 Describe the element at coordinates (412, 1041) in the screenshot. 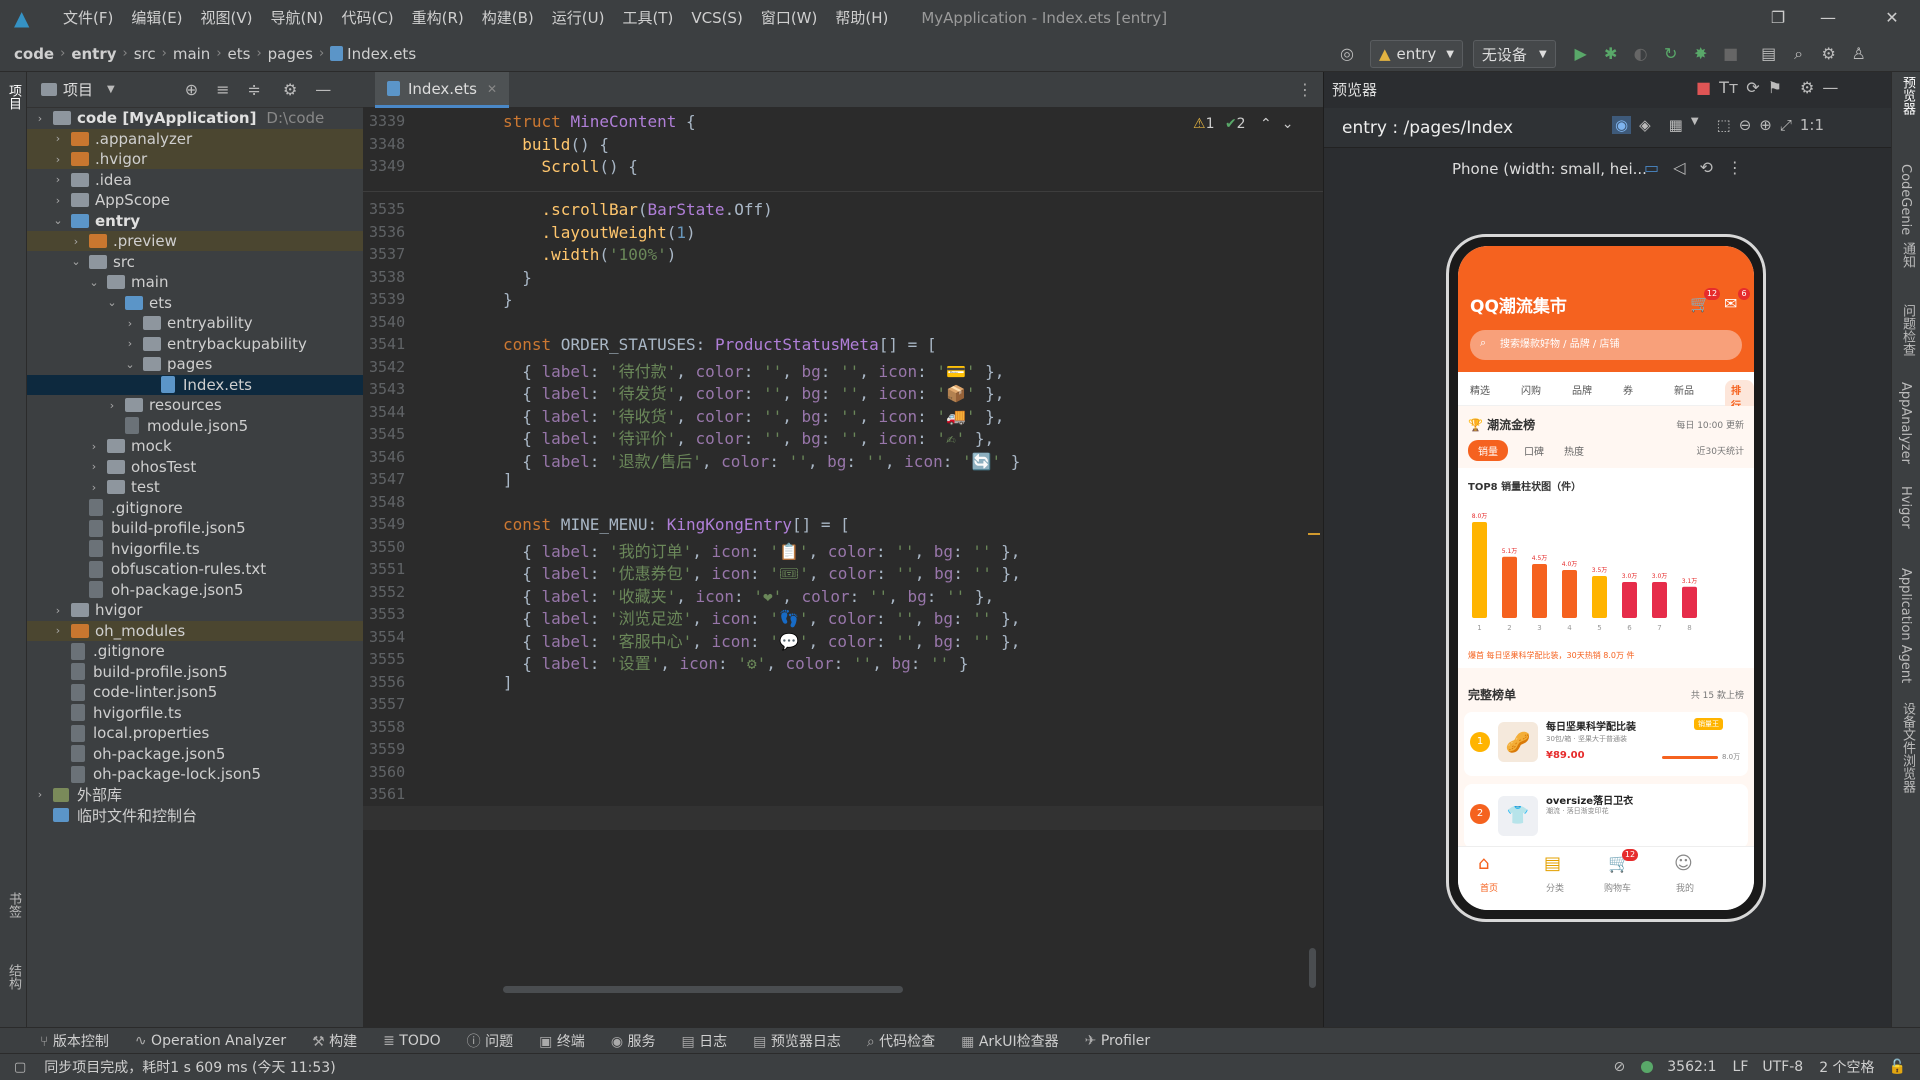

I see `bottom-tool-tab: ≣ TODO` at that location.